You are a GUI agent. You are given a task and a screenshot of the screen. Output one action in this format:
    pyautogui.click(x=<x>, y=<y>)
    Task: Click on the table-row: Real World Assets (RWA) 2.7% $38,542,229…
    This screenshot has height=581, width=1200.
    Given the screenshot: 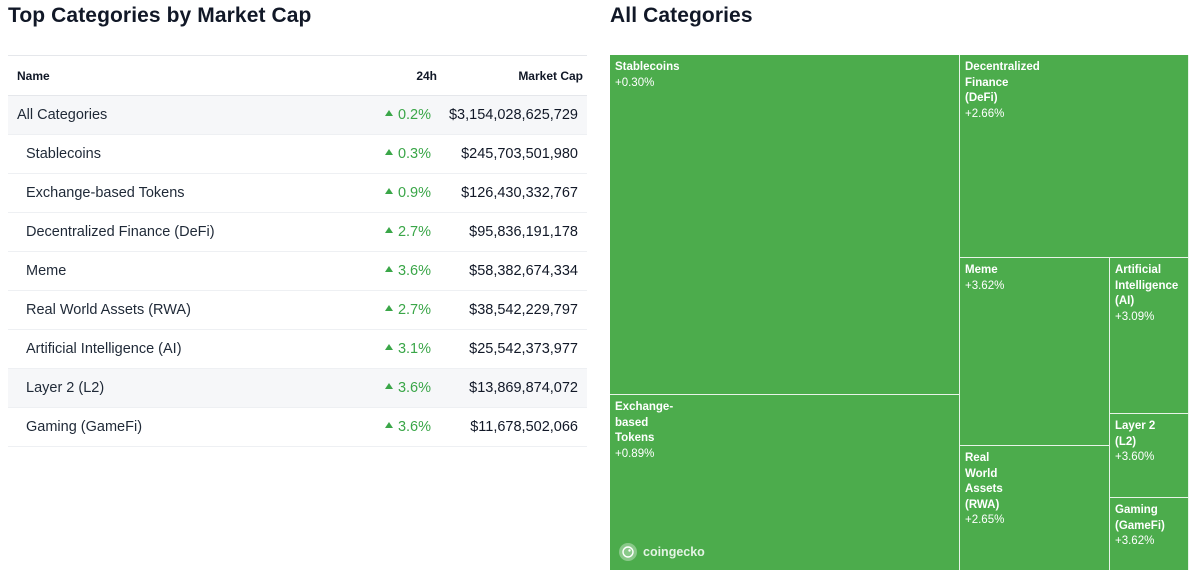 What is the action you would take?
    pyautogui.click(x=297, y=310)
    